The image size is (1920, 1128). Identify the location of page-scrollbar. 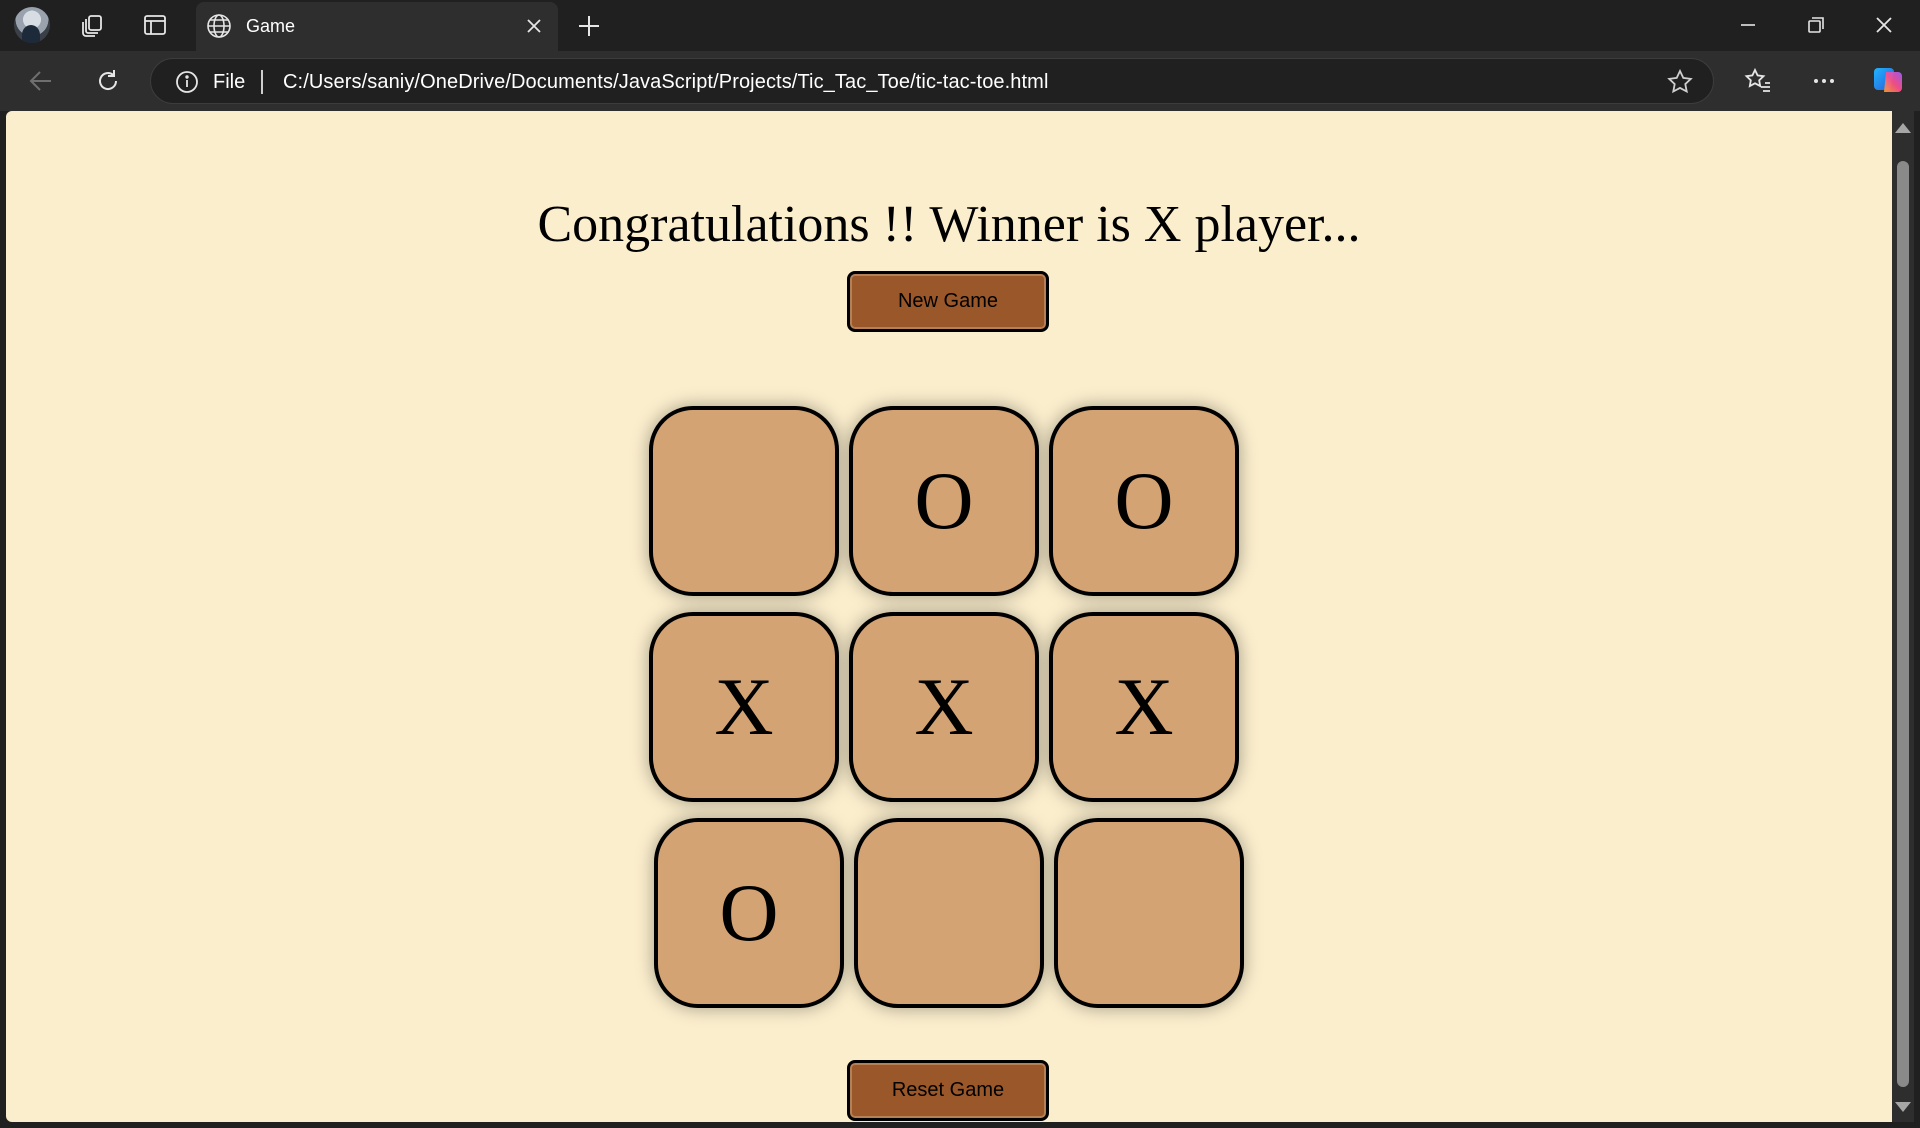
(1903, 616).